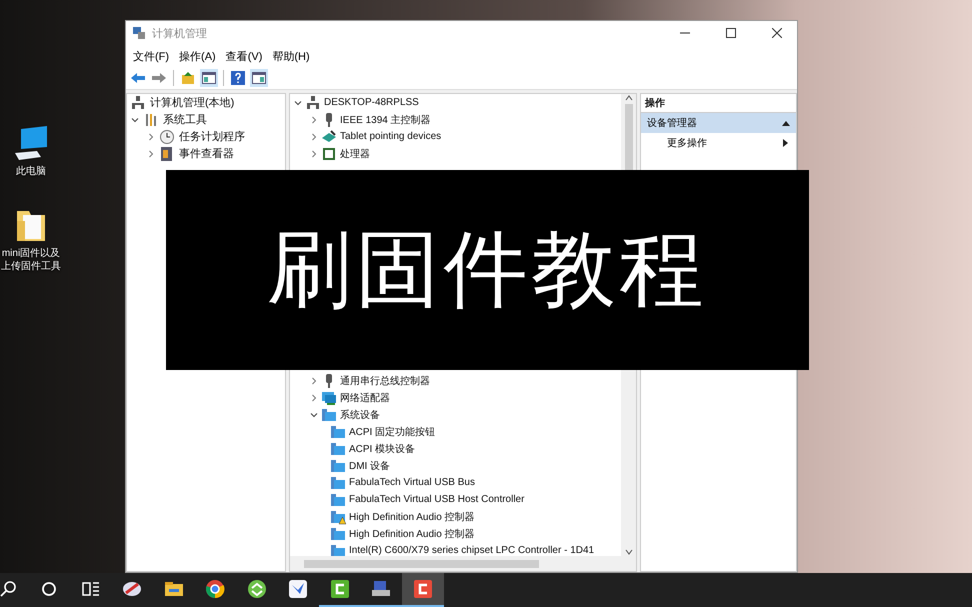 This screenshot has width=972, height=607. Describe the element at coordinates (463, 563) in the screenshot. I see `horizontal-scrollbar` at that location.